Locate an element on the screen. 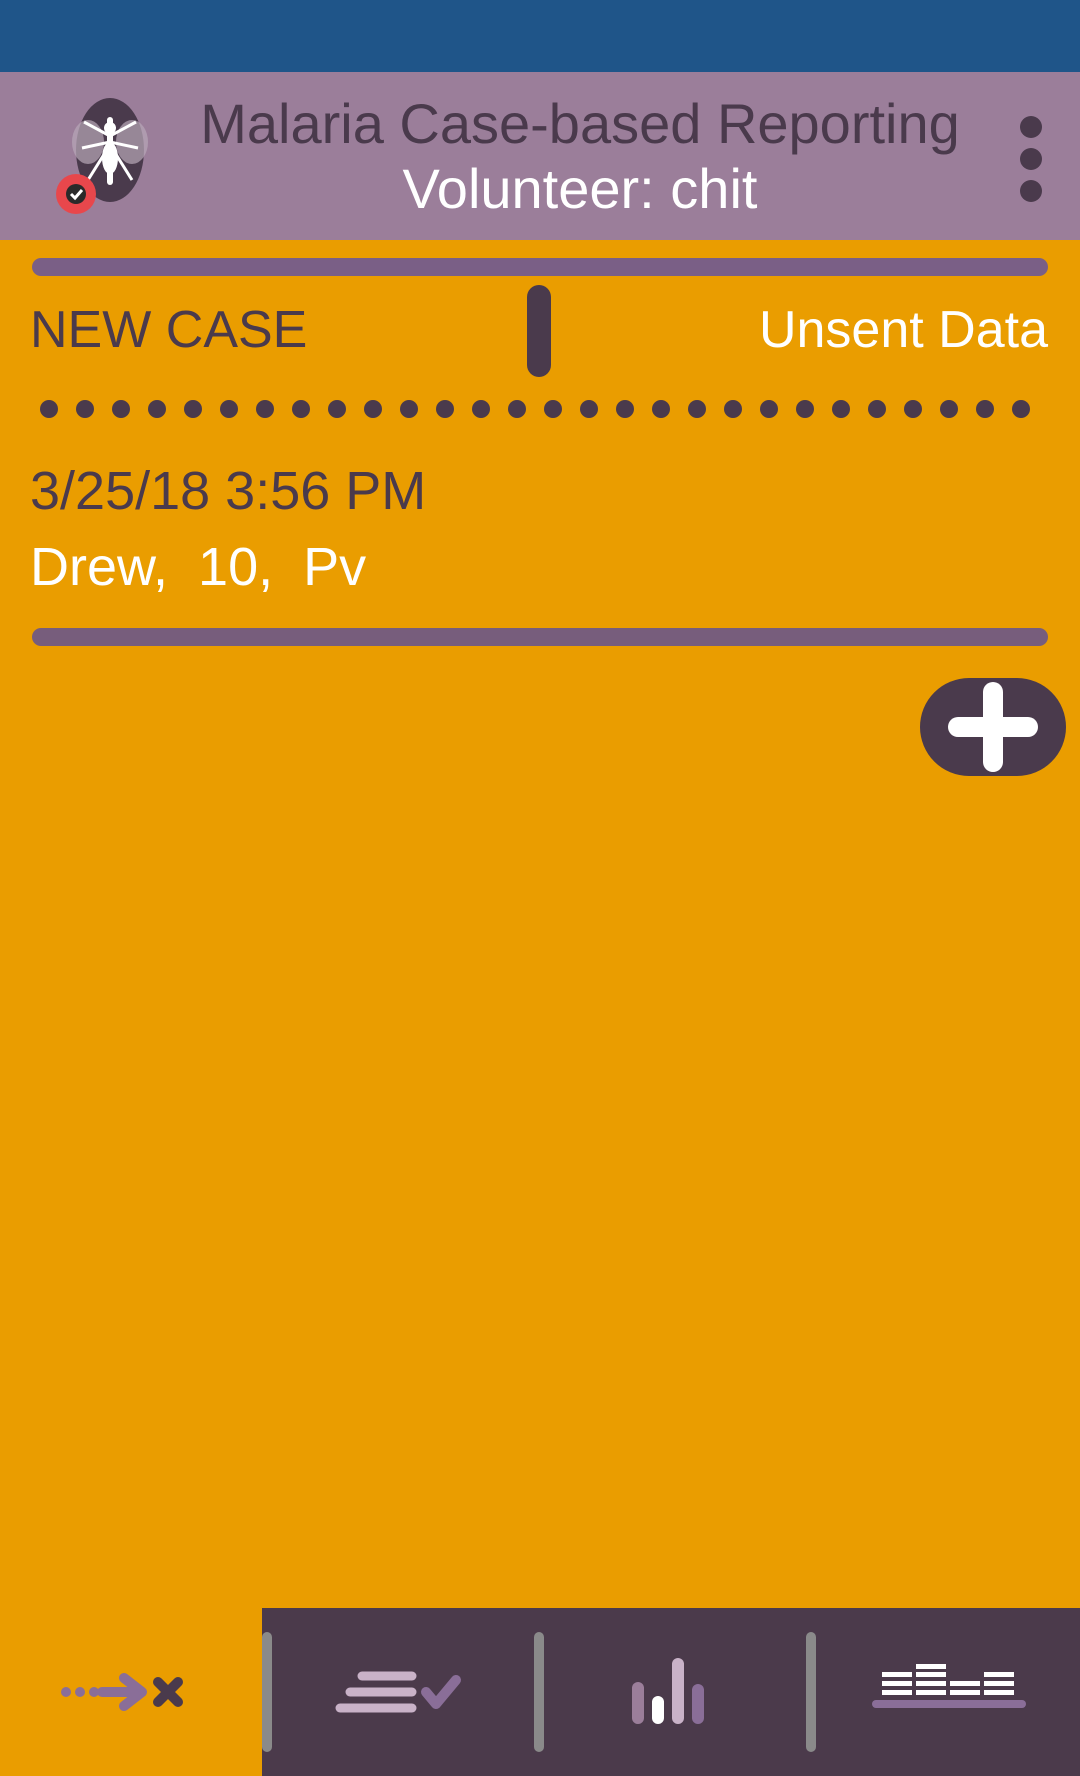  more-vert-icon is located at coordinates (1030, 158).